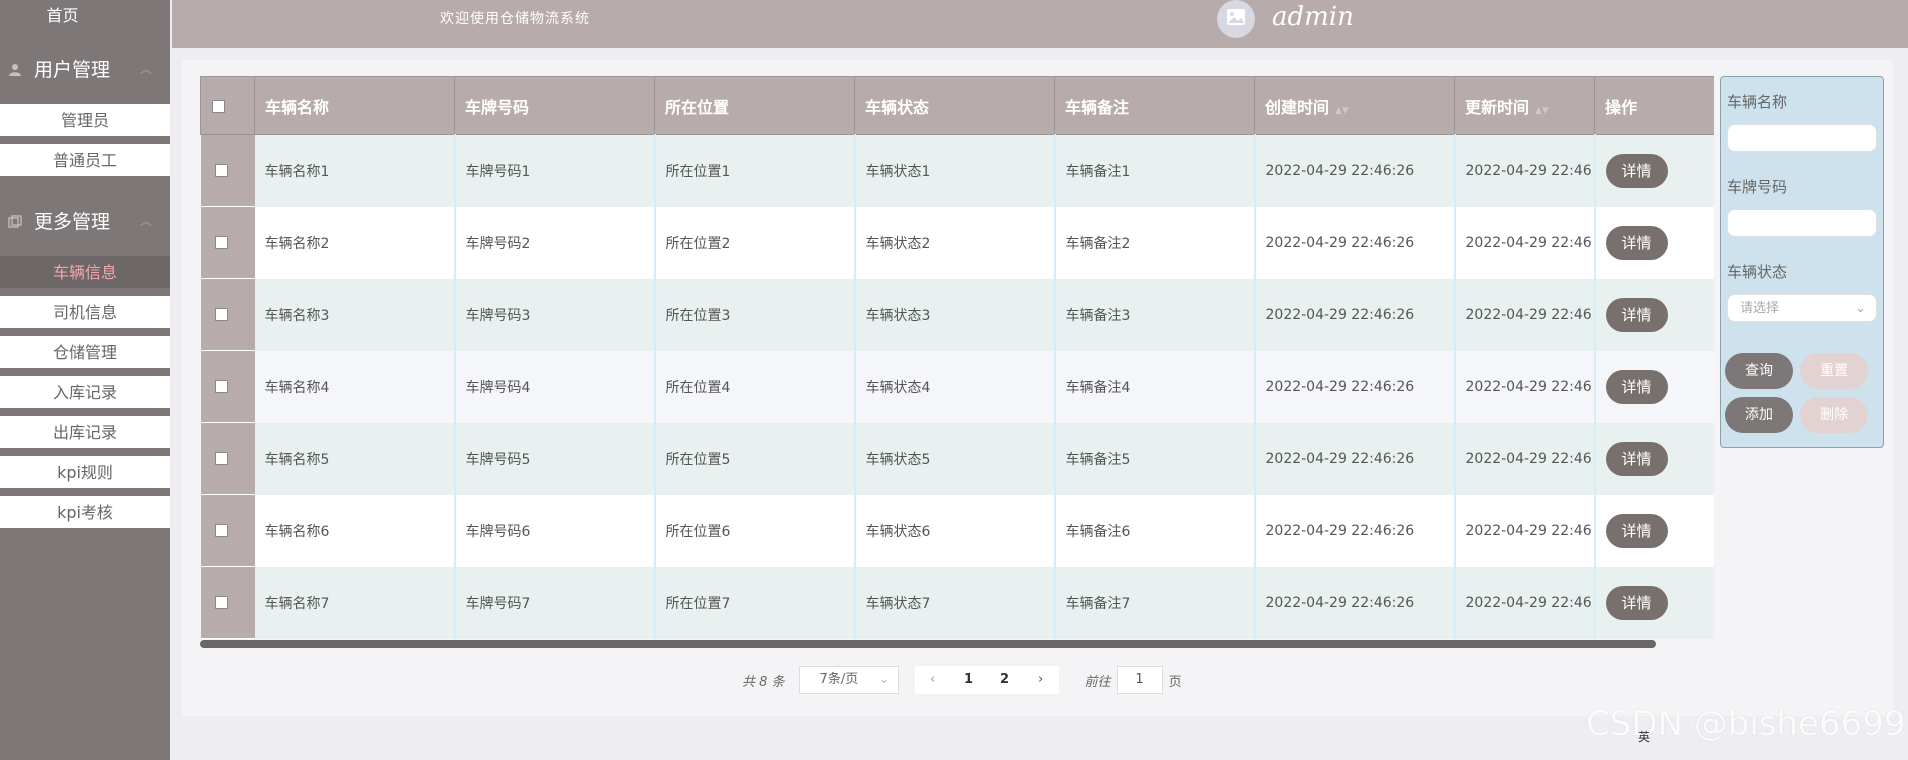 This screenshot has width=1908, height=760. Describe the element at coordinates (755, 242) in the screenshot. I see `table-cell: 所在位置2` at that location.